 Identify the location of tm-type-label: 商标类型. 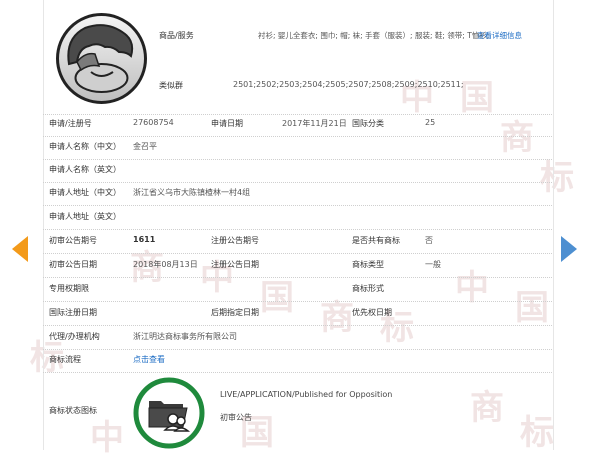
(368, 264).